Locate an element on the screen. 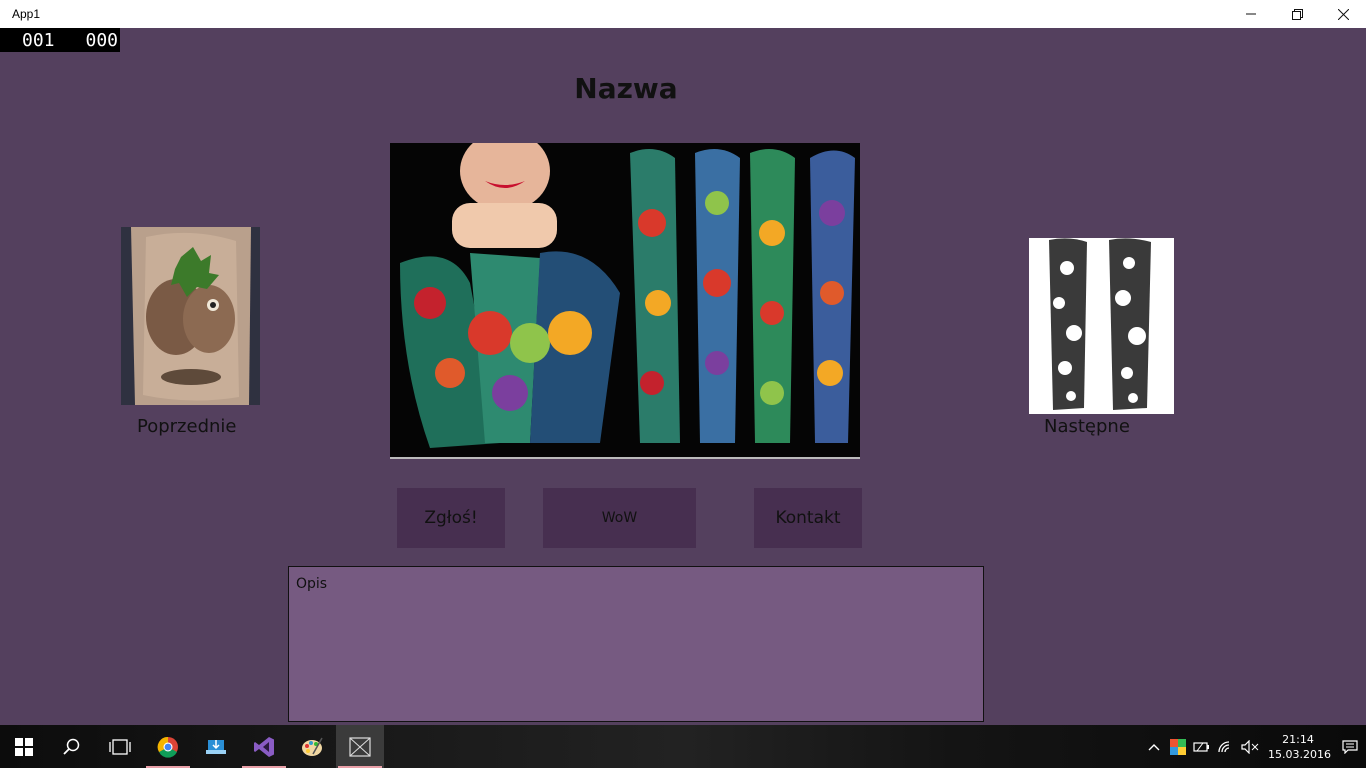  taskbar-app1 is located at coordinates (360, 746).